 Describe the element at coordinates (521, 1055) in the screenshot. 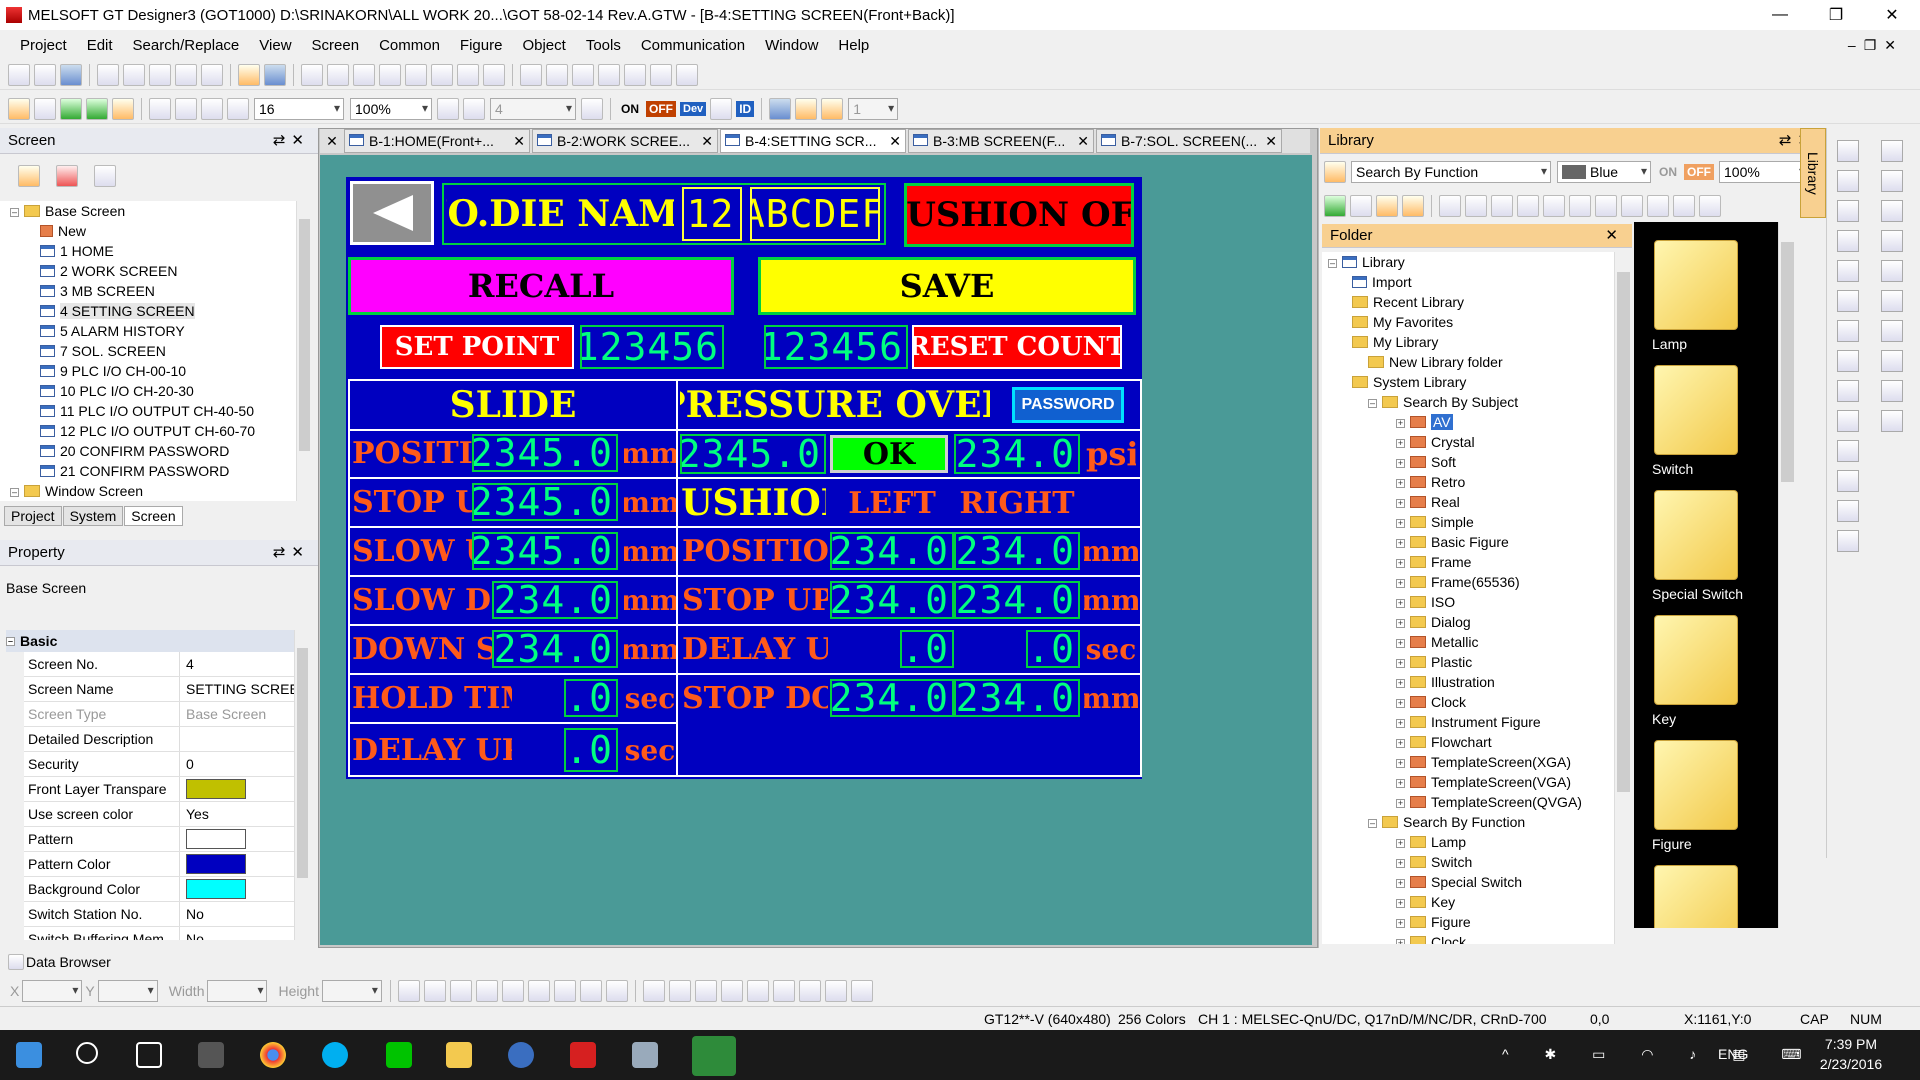

I see `app-icon` at that location.